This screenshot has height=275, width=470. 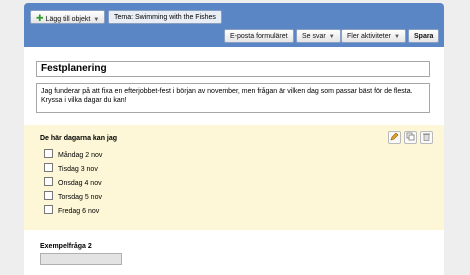 I want to click on see-responses-button: Se svar ▼, so click(x=318, y=36).